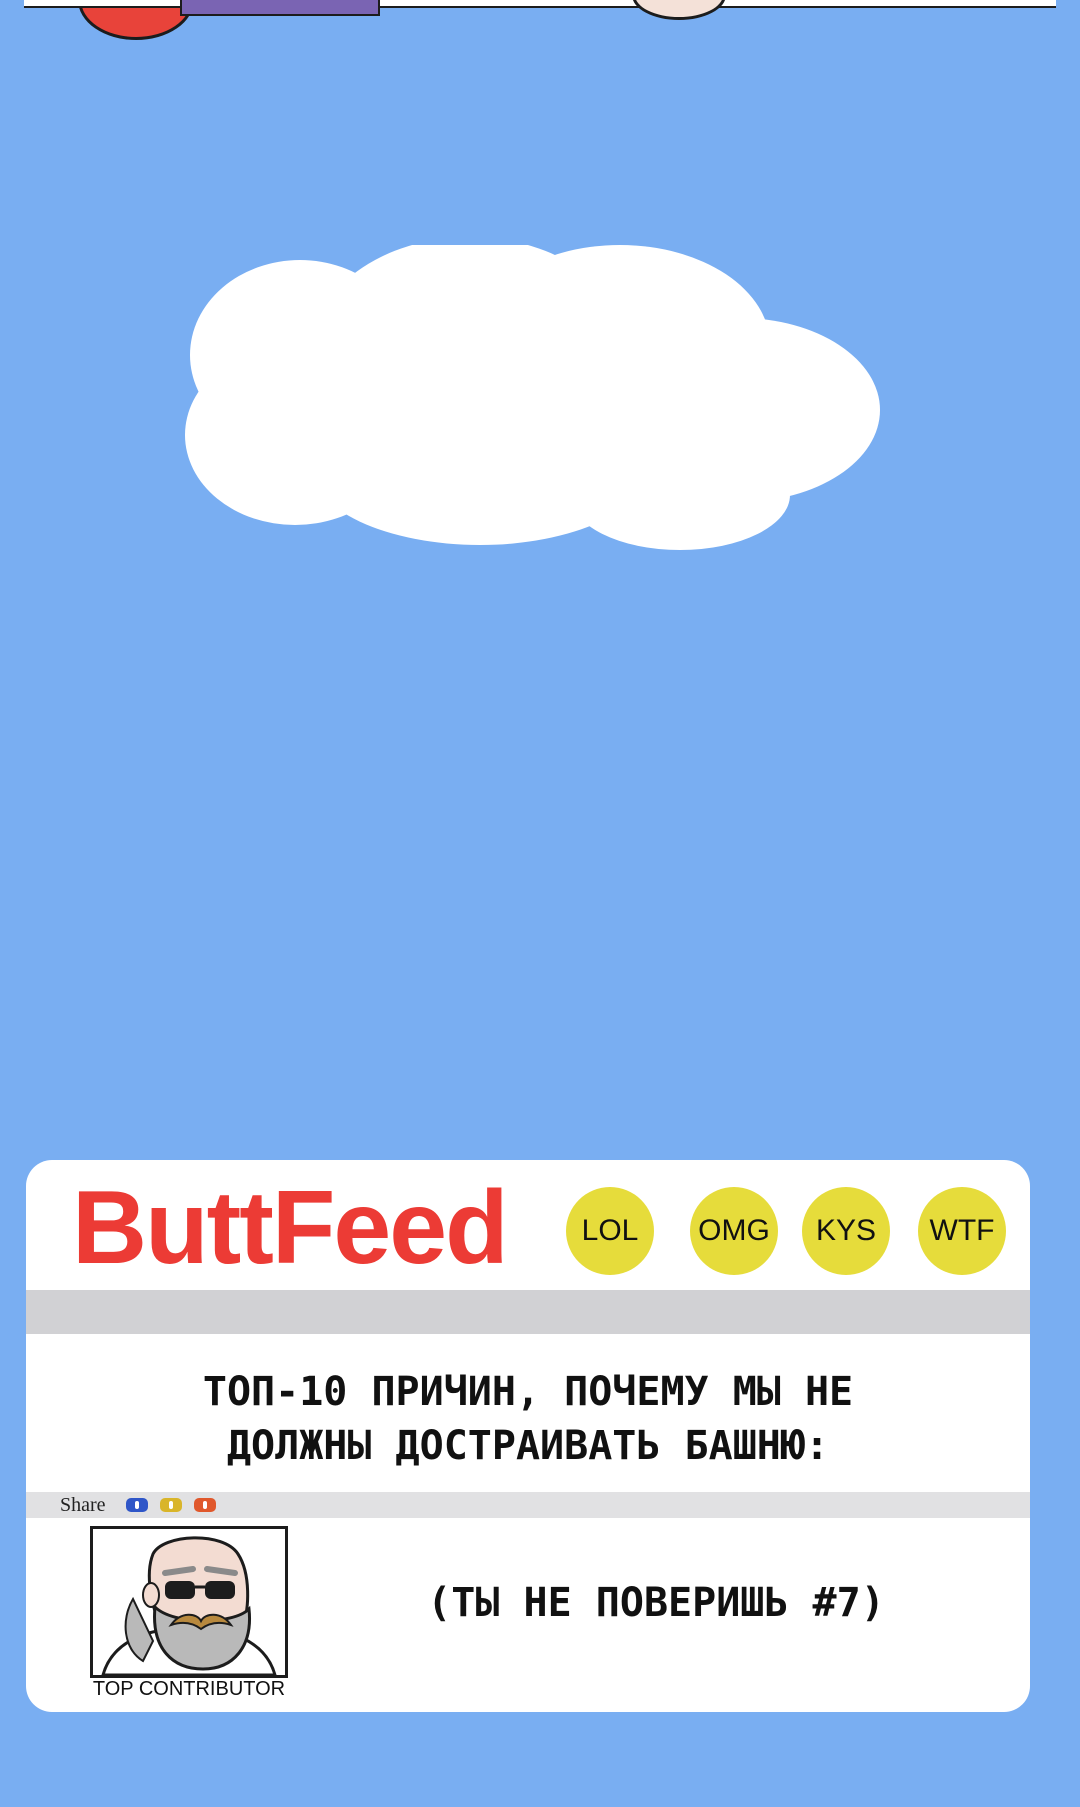 This screenshot has height=1807, width=1080. What do you see at coordinates (205, 1505) in the screenshot?
I see `share-orange-icon` at bounding box center [205, 1505].